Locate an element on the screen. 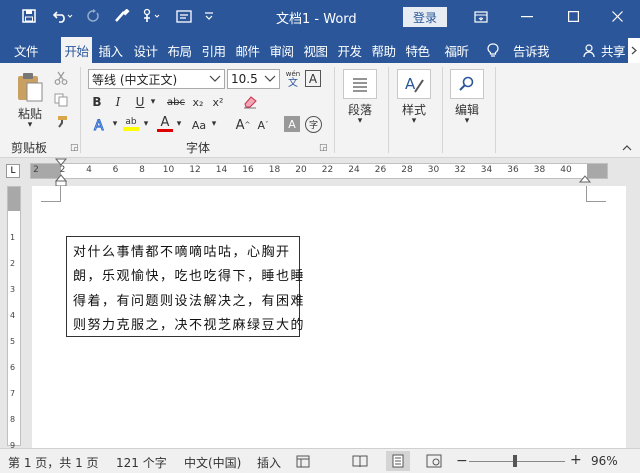 The height and width of the screenshot is (473, 640). change-case-button: Aa is located at coordinates (199, 125).